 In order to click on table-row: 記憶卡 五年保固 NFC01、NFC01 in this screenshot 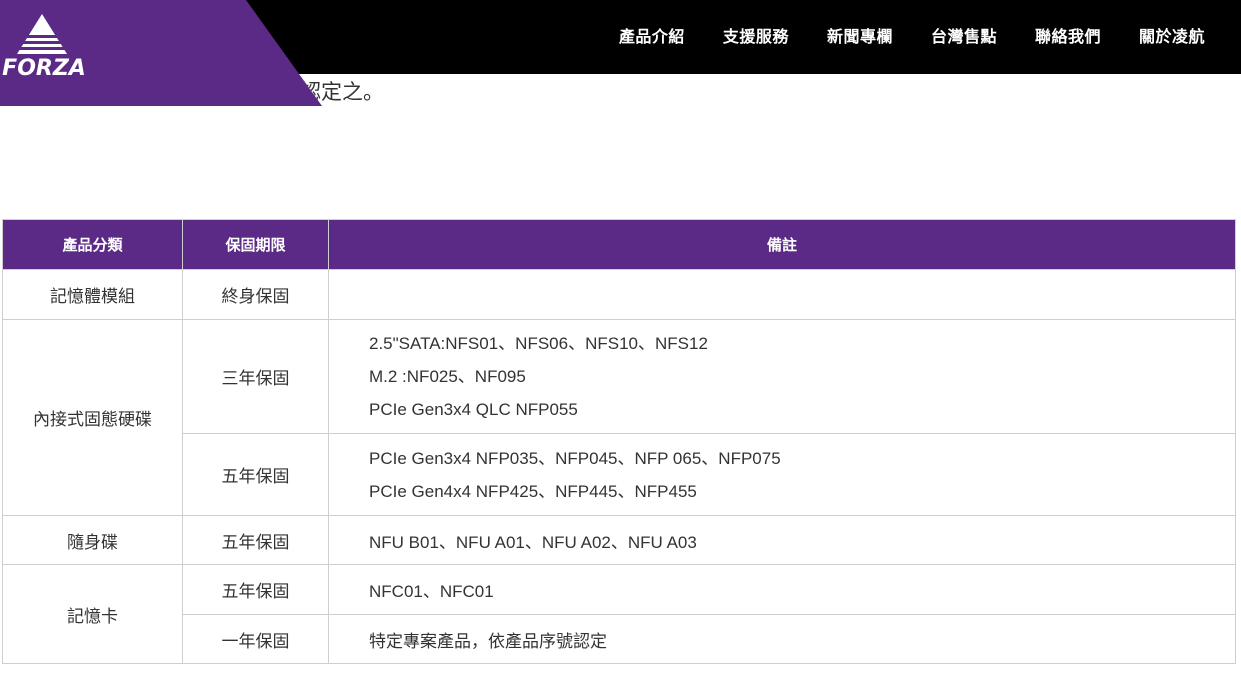, I will do `click(619, 614)`.